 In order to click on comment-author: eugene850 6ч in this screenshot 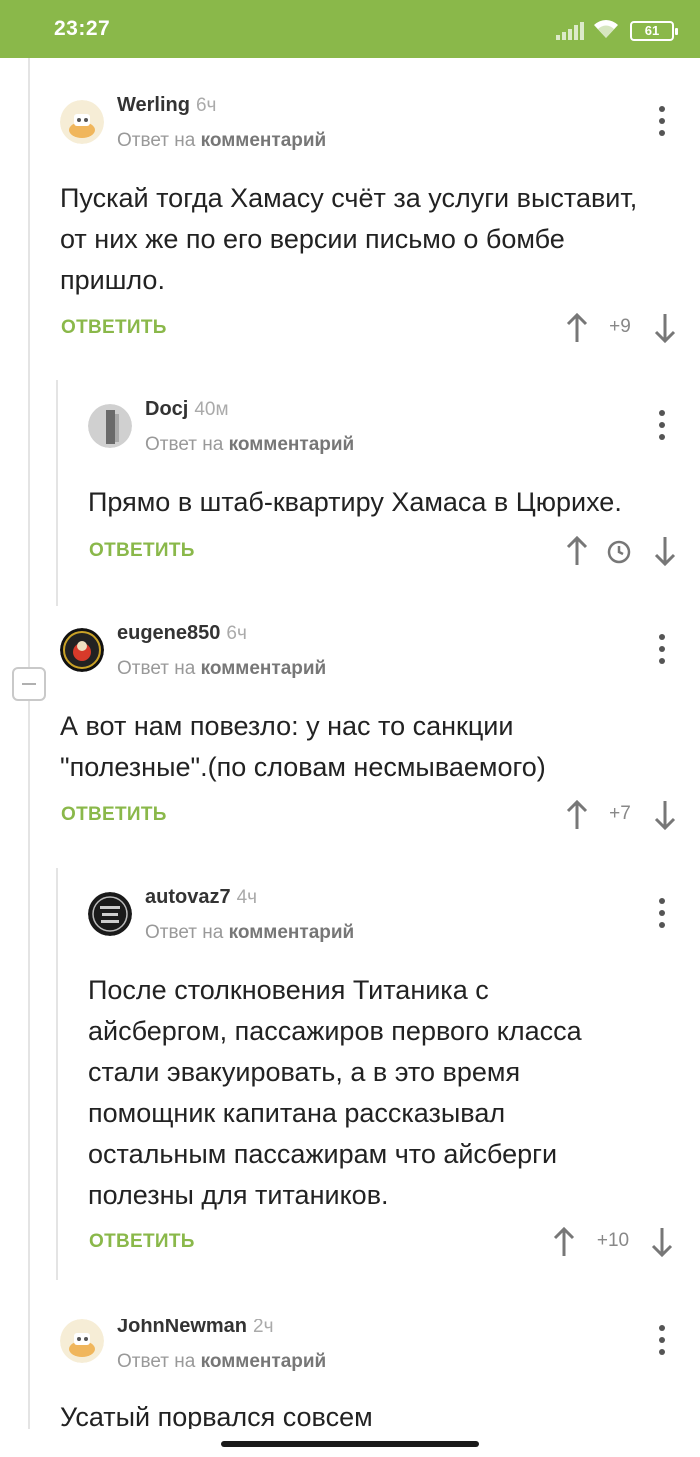, I will do `click(182, 633)`.